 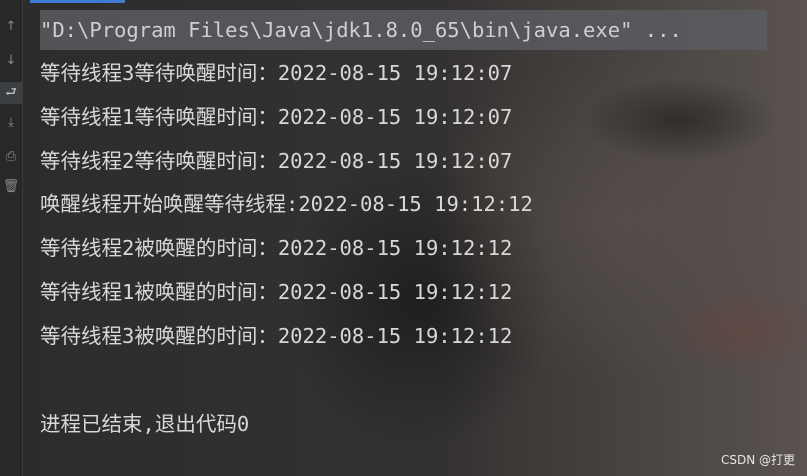 What do you see at coordinates (11, 187) in the screenshot?
I see `trash-icon: 🗑` at bounding box center [11, 187].